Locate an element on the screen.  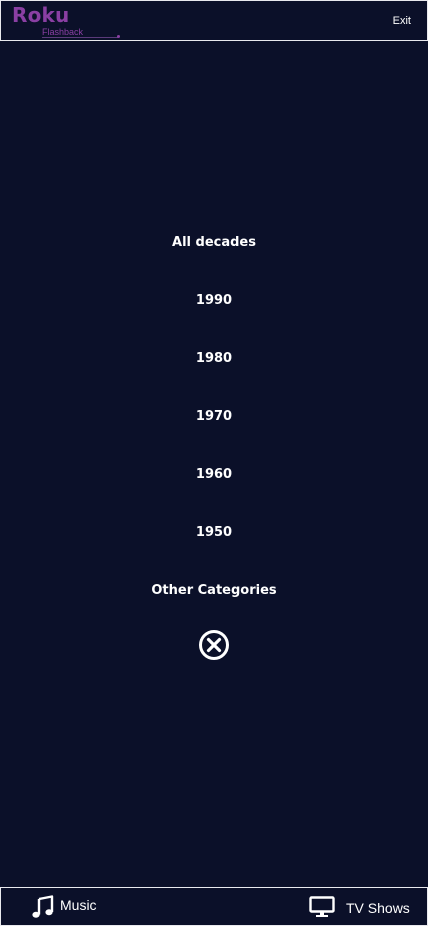
nav-tv-shows: TV Shows is located at coordinates (359, 906).